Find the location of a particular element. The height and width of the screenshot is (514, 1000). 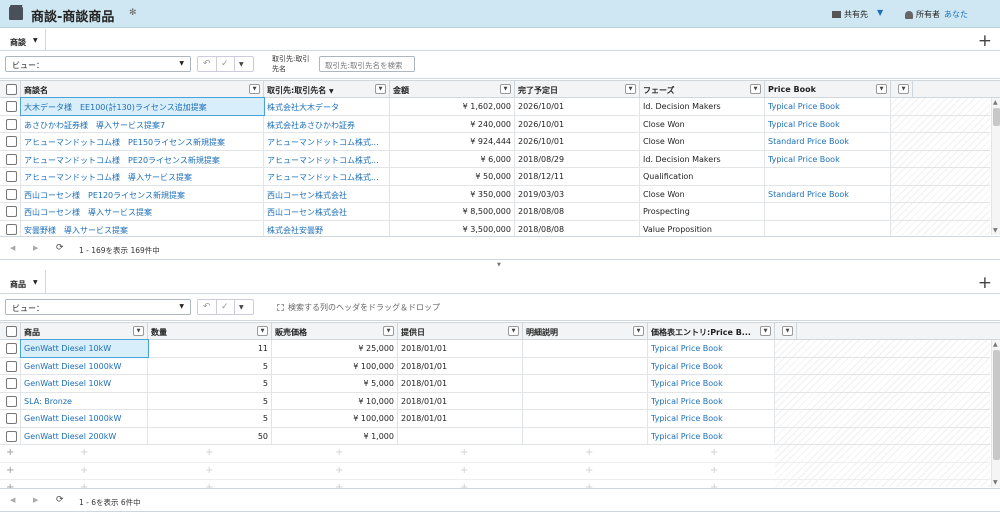

amount-cell: ¥ 3,500,000 is located at coordinates (452, 228).